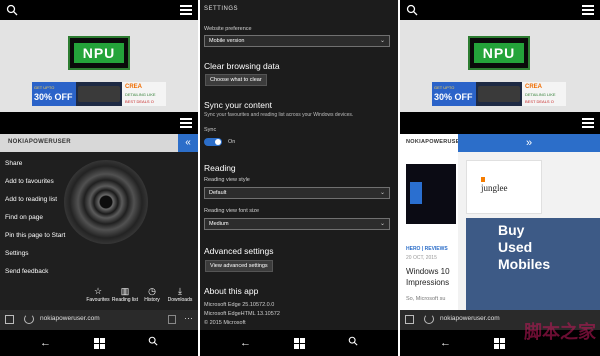 This screenshot has height=356, width=600. Describe the element at coordinates (227, 180) in the screenshot. I see `reading-view-style-label: Reading view style` at that location.